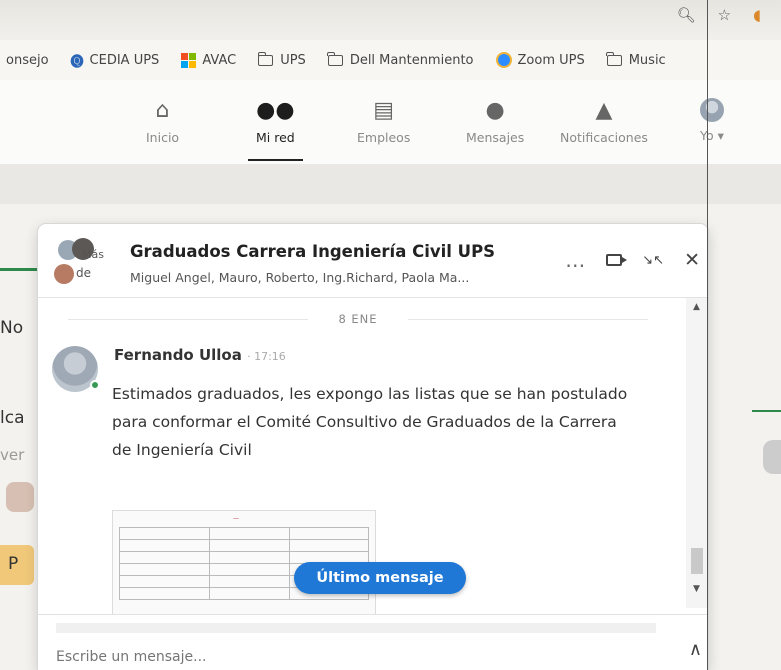 This screenshot has height=670, width=781. What do you see at coordinates (208, 60) in the screenshot?
I see `bookmark-avac: AVAC` at bounding box center [208, 60].